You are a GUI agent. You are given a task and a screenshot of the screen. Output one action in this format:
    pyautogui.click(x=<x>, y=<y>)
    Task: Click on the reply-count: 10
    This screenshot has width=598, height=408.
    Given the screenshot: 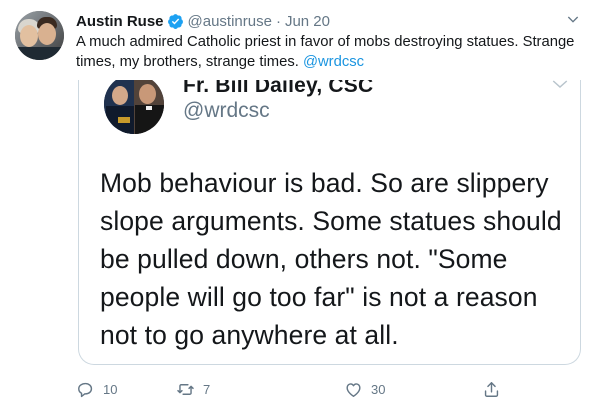 What is the action you would take?
    pyautogui.click(x=110, y=389)
    